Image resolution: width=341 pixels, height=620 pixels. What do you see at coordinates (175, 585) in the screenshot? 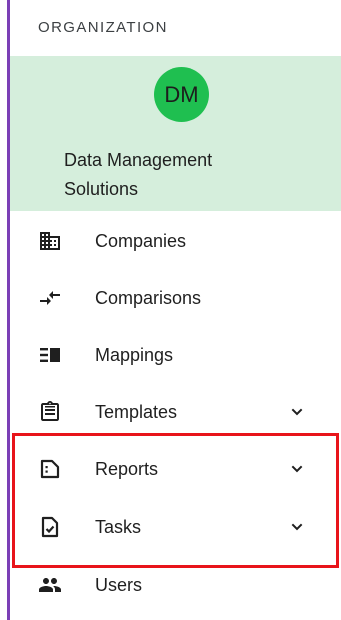
I see `sidebar-item-users: Users` at bounding box center [175, 585].